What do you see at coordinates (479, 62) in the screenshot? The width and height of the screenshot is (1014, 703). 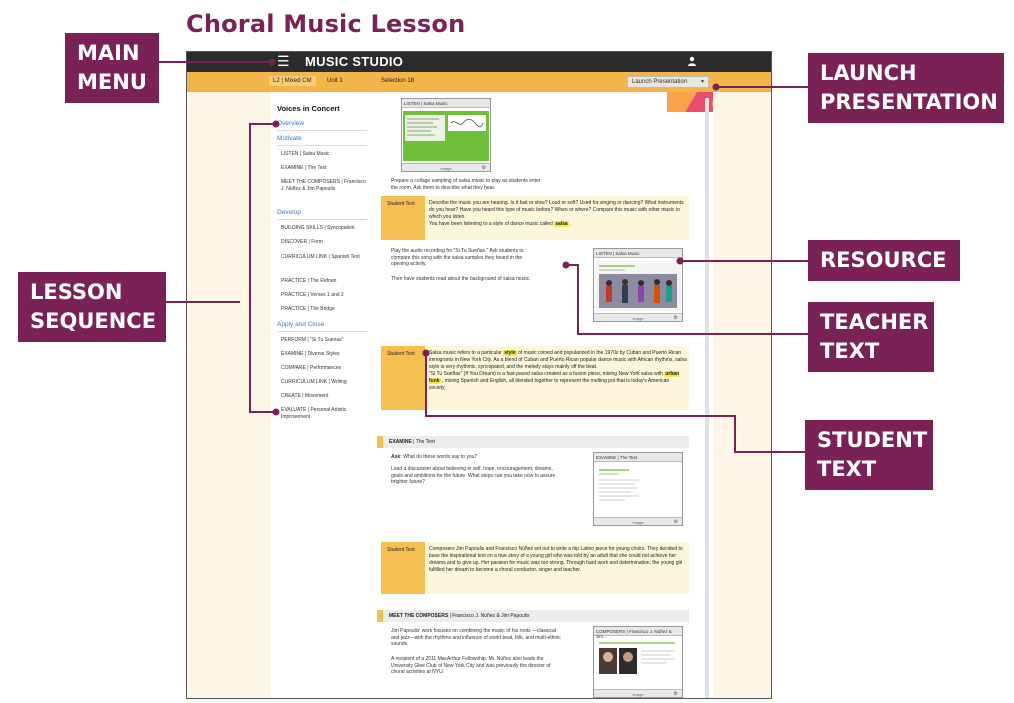 I see `top-bar: ☰ MUSIC STUDIO` at bounding box center [479, 62].